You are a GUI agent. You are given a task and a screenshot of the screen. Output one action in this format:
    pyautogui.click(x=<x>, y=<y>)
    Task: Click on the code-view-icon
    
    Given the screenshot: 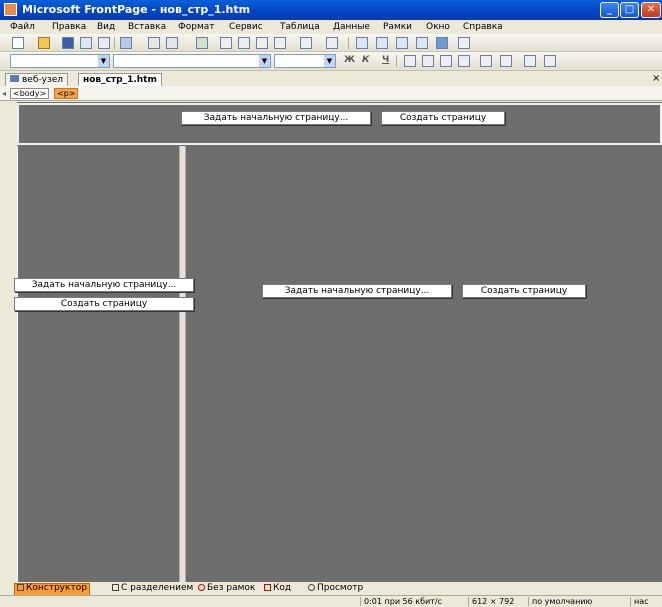 What is the action you would take?
    pyautogui.click(x=267, y=587)
    